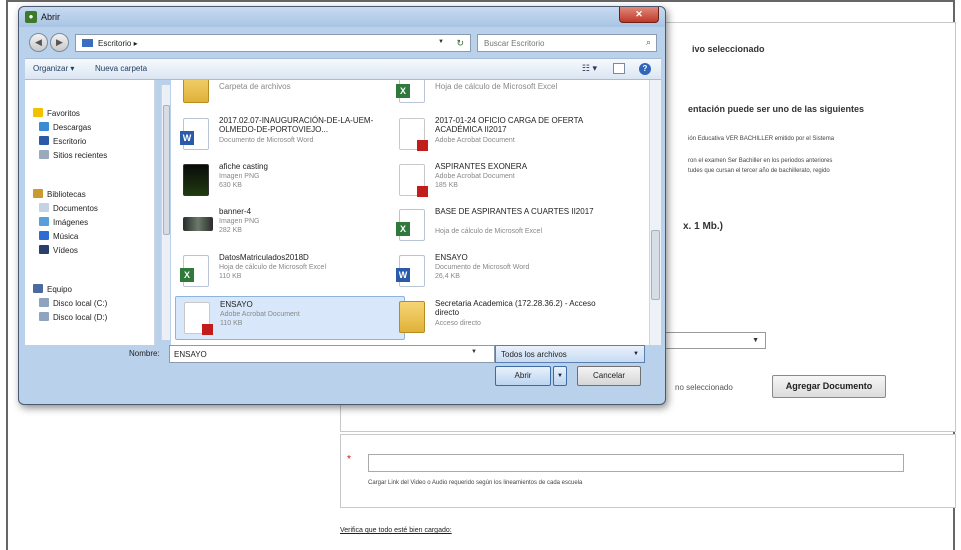 Image resolution: width=961 pixels, height=550 pixels. I want to click on nav-label: Disco local (D:), so click(80, 317).